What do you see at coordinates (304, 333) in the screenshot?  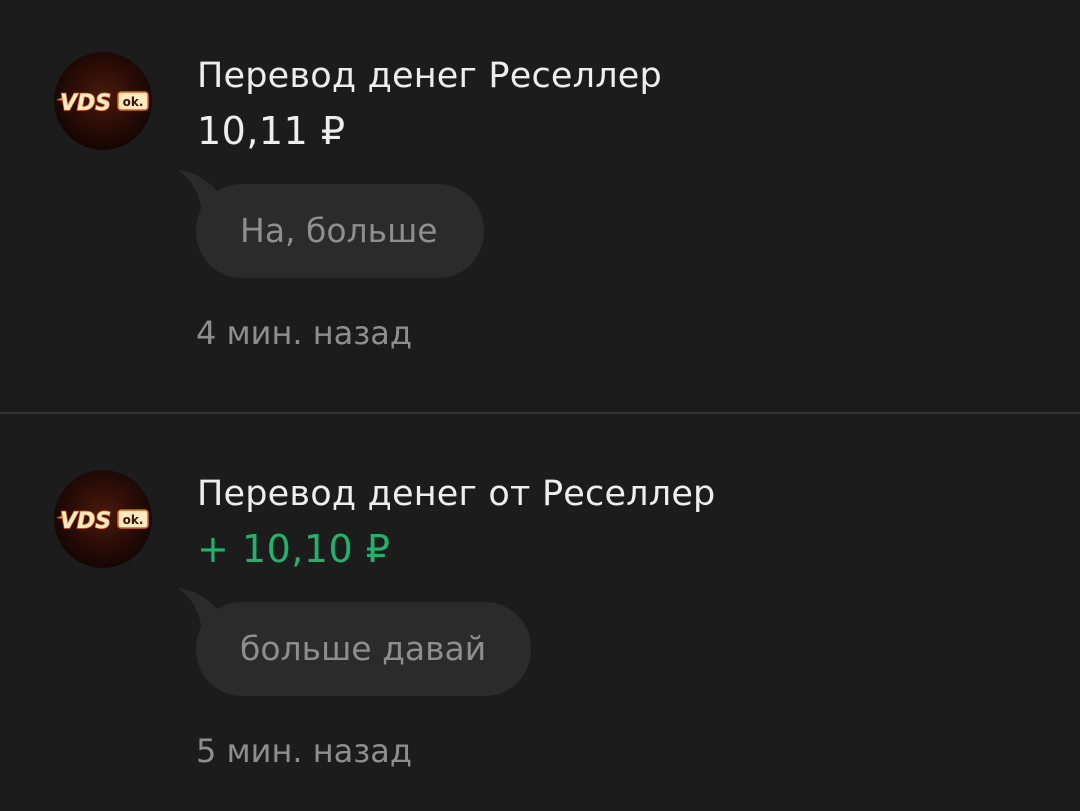 I see `transaction-time: 4 мин. назад` at bounding box center [304, 333].